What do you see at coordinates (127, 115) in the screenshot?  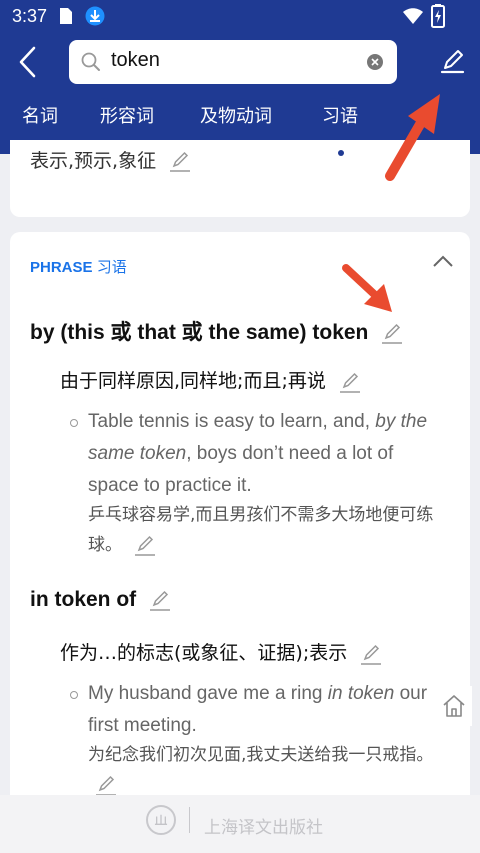 I see `tab-adjective: 形容词` at bounding box center [127, 115].